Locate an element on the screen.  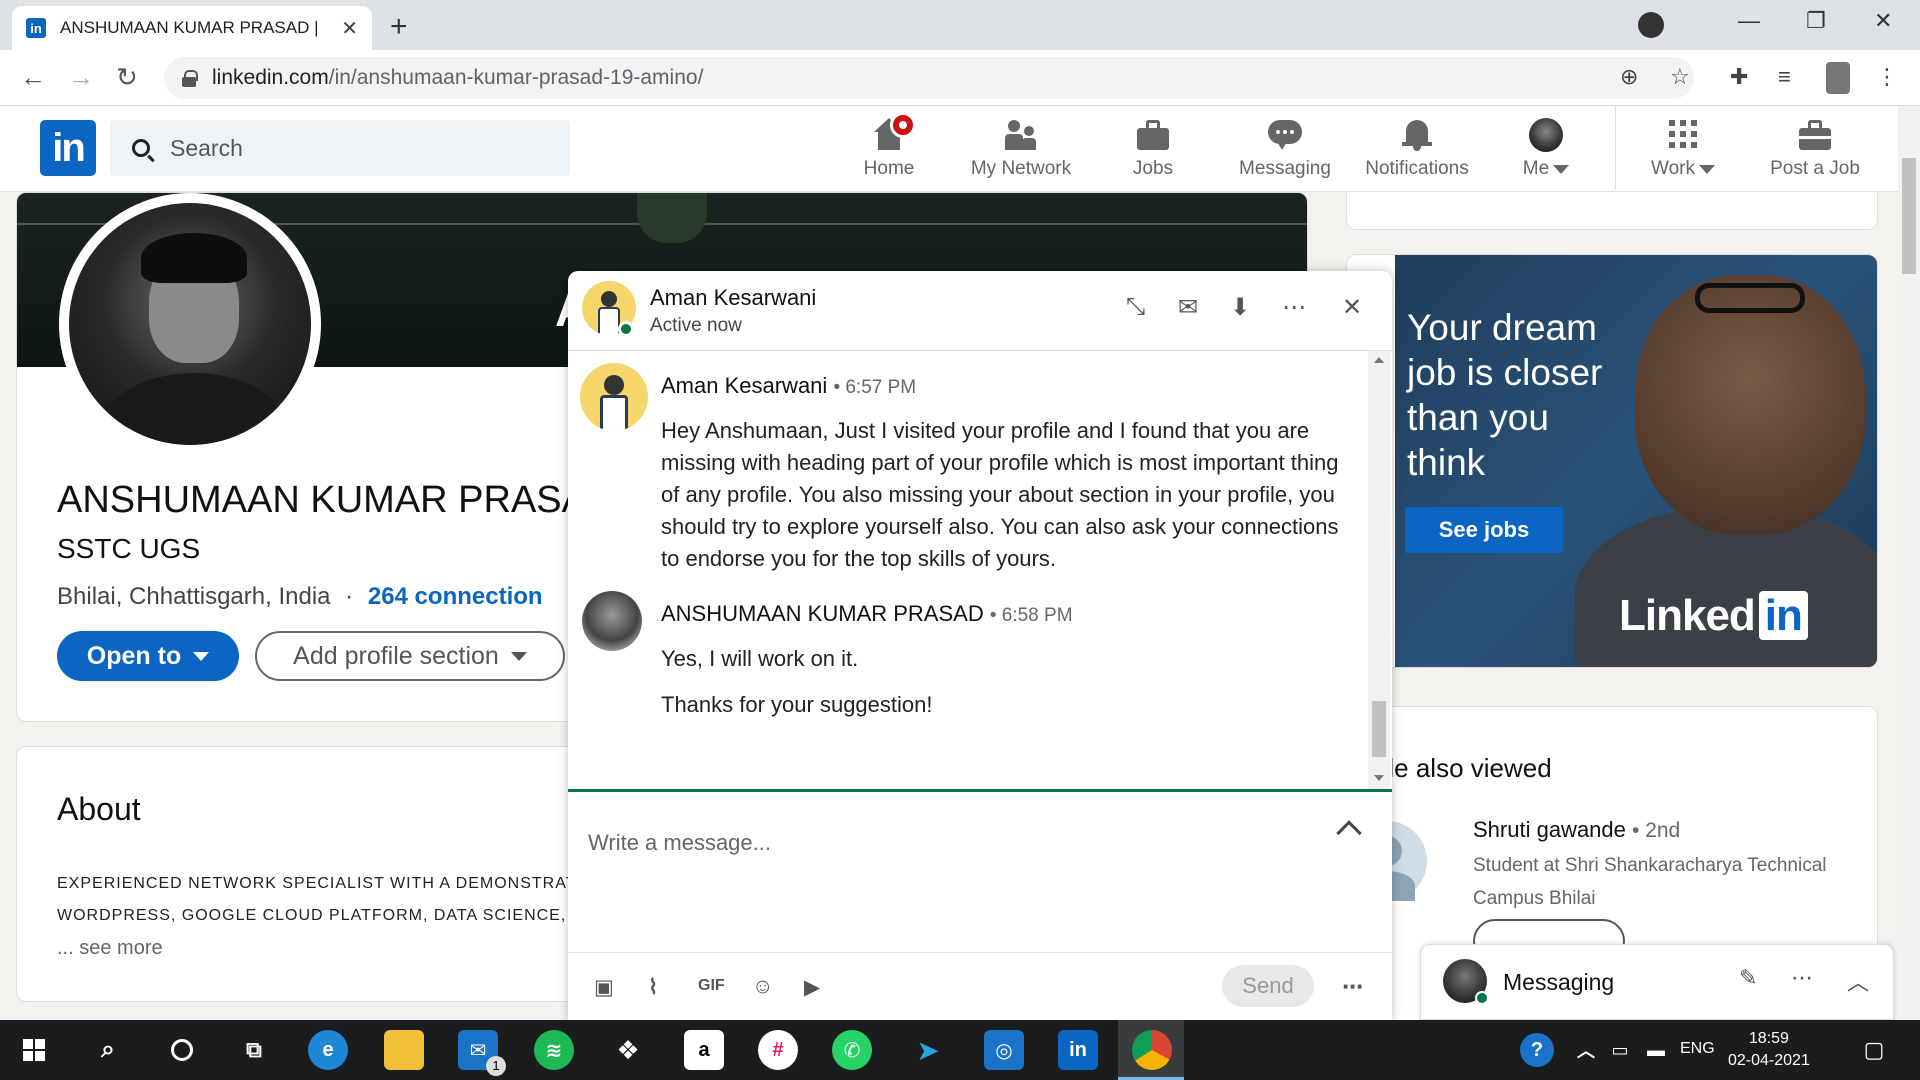
file-explorer-icon is located at coordinates (404, 1050).